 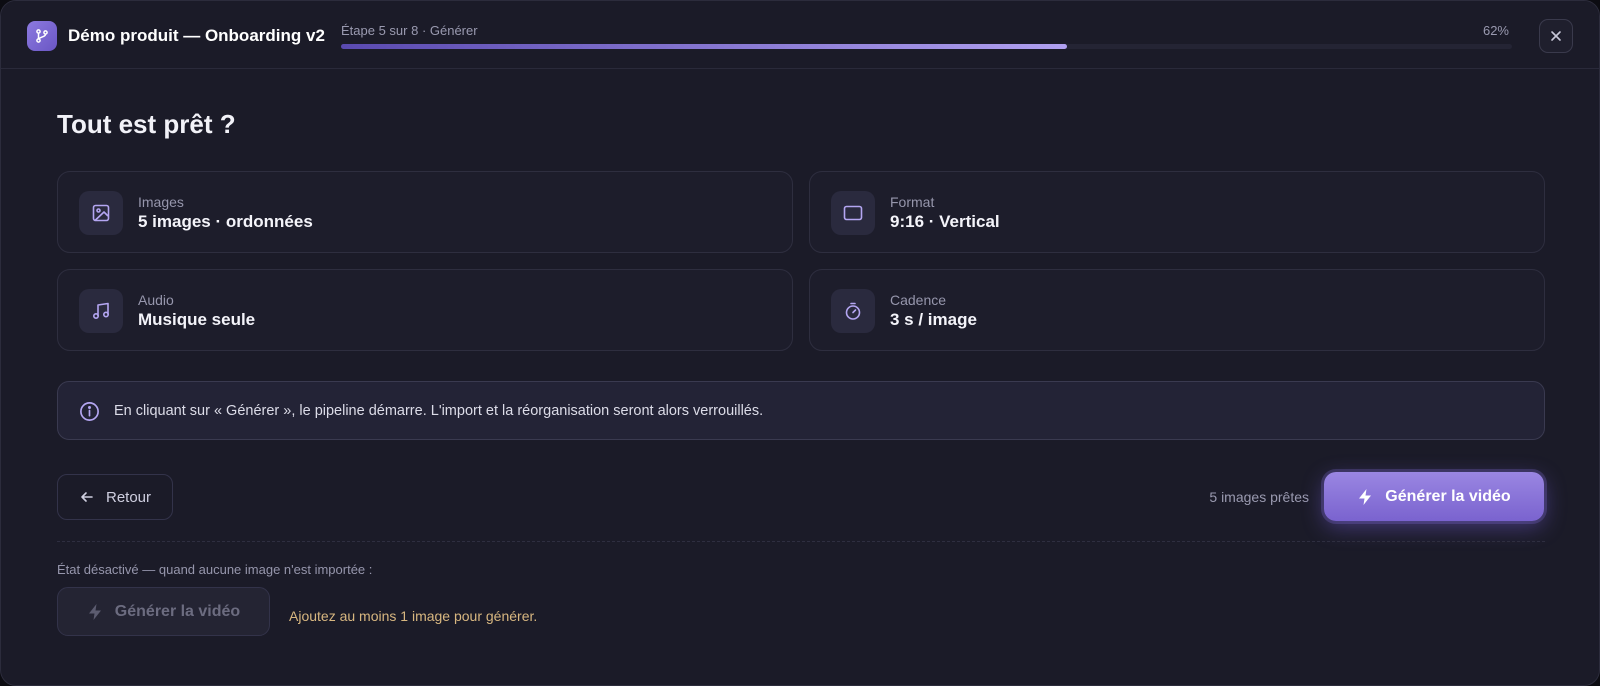 I want to click on card-label: Images, so click(x=161, y=202).